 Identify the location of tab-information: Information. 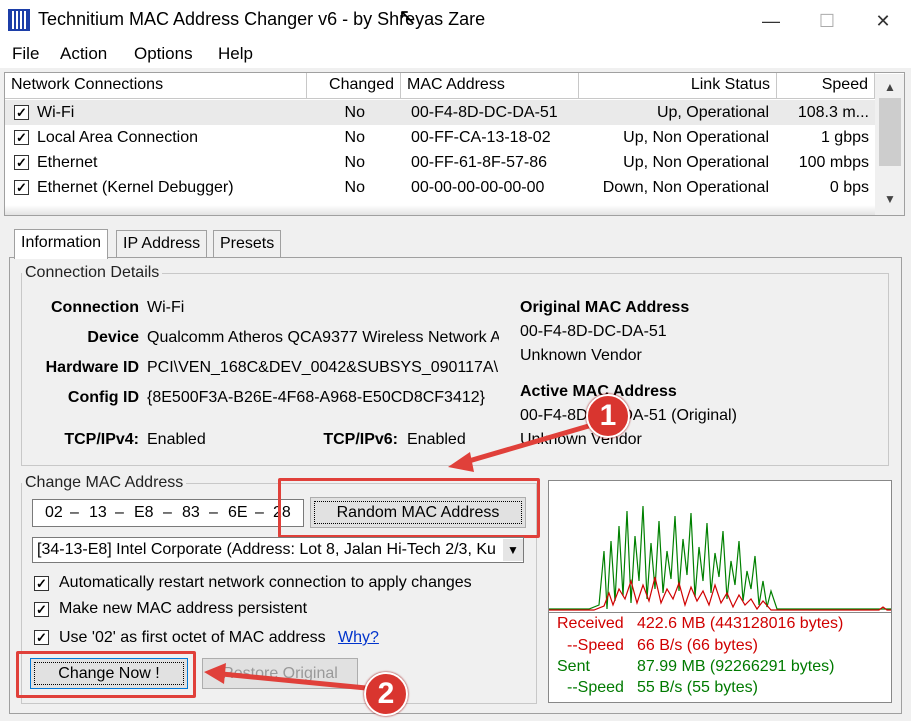
(61, 244).